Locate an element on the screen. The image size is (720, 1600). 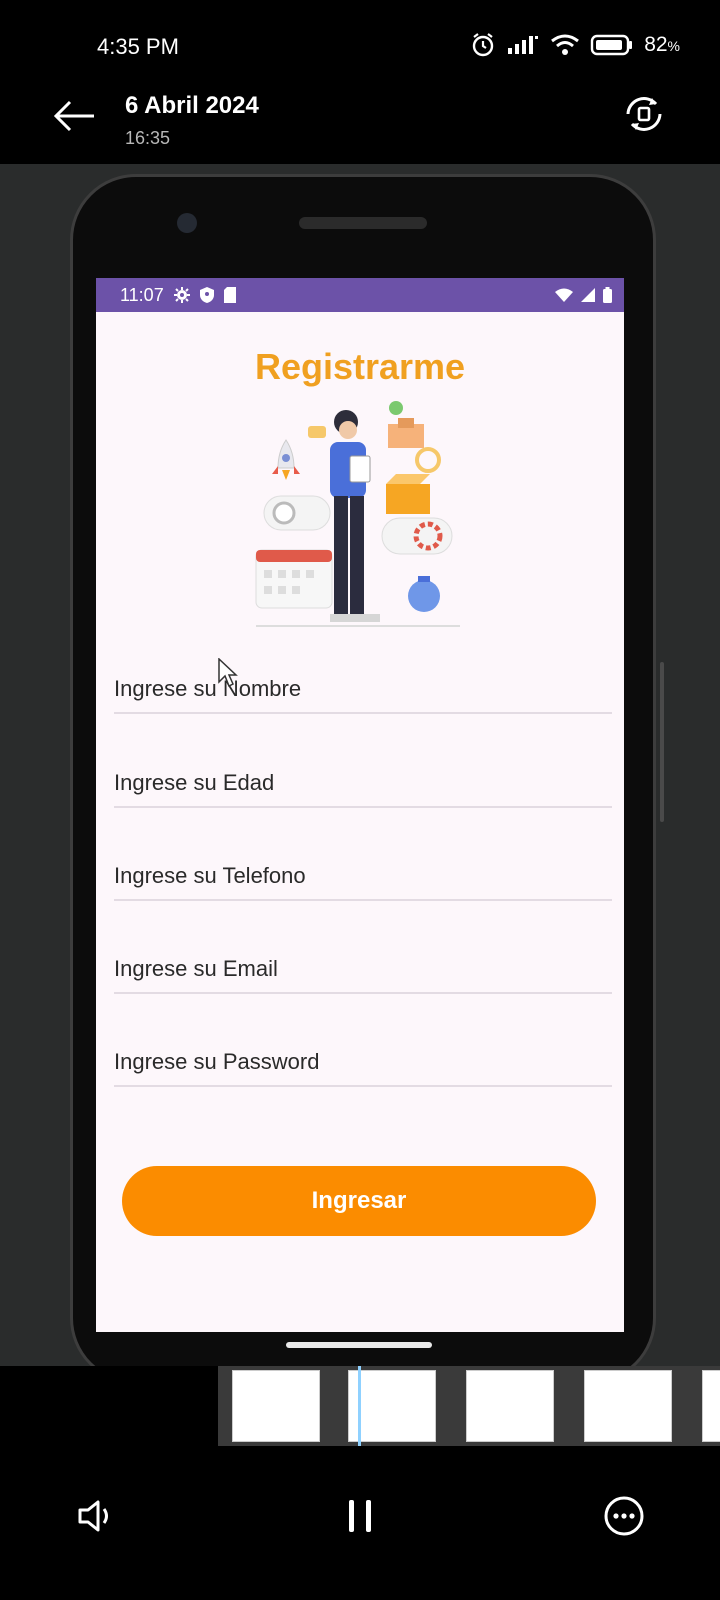
rotate-icon is located at coordinates (644, 114).